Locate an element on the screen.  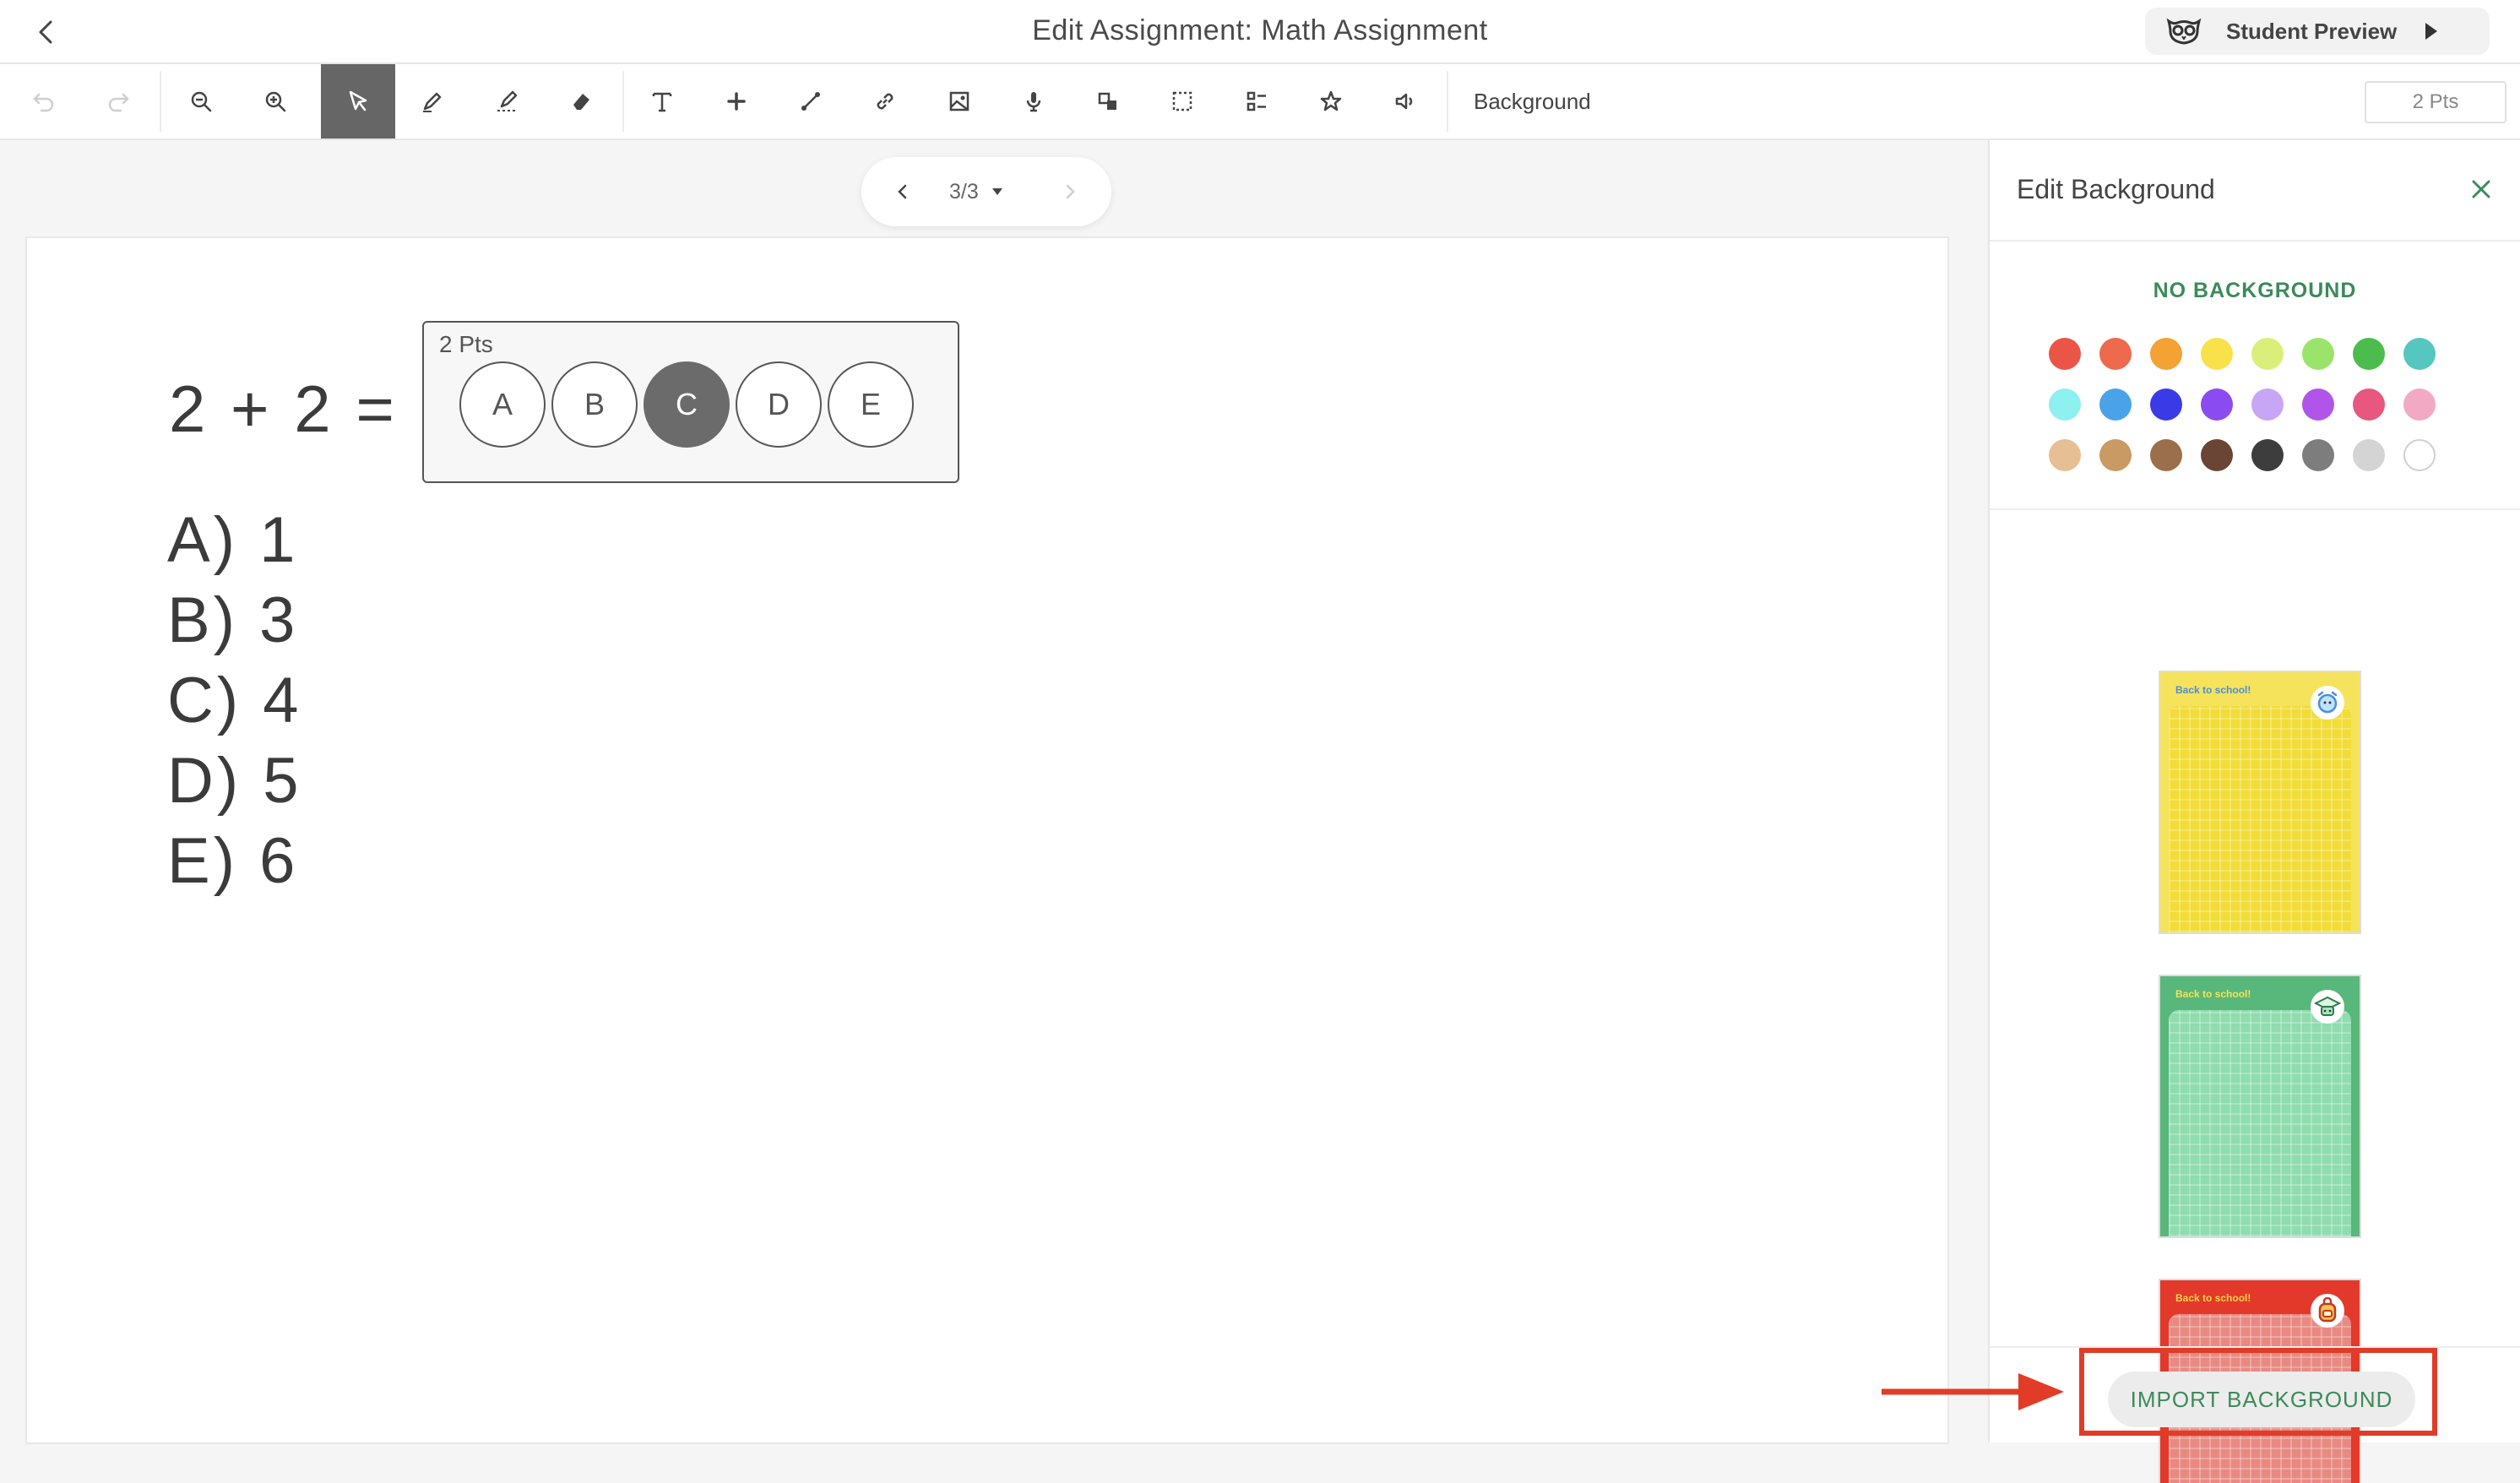
speaker-icon is located at coordinates (1405, 101).